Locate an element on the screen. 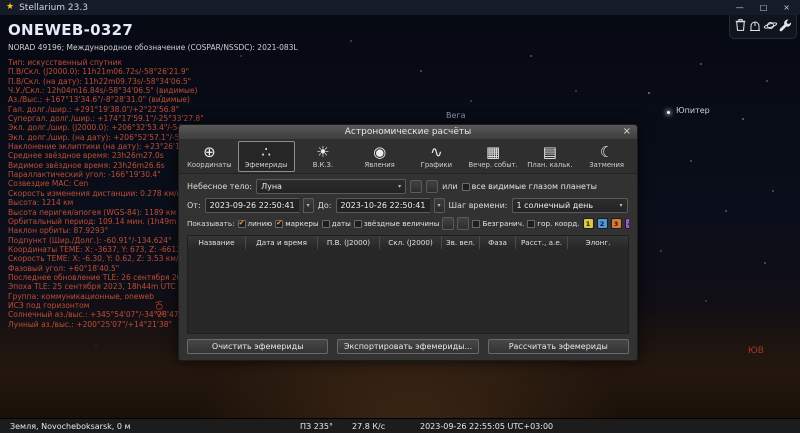  checkbox-option: Безгранич. is located at coordinates (498, 223).